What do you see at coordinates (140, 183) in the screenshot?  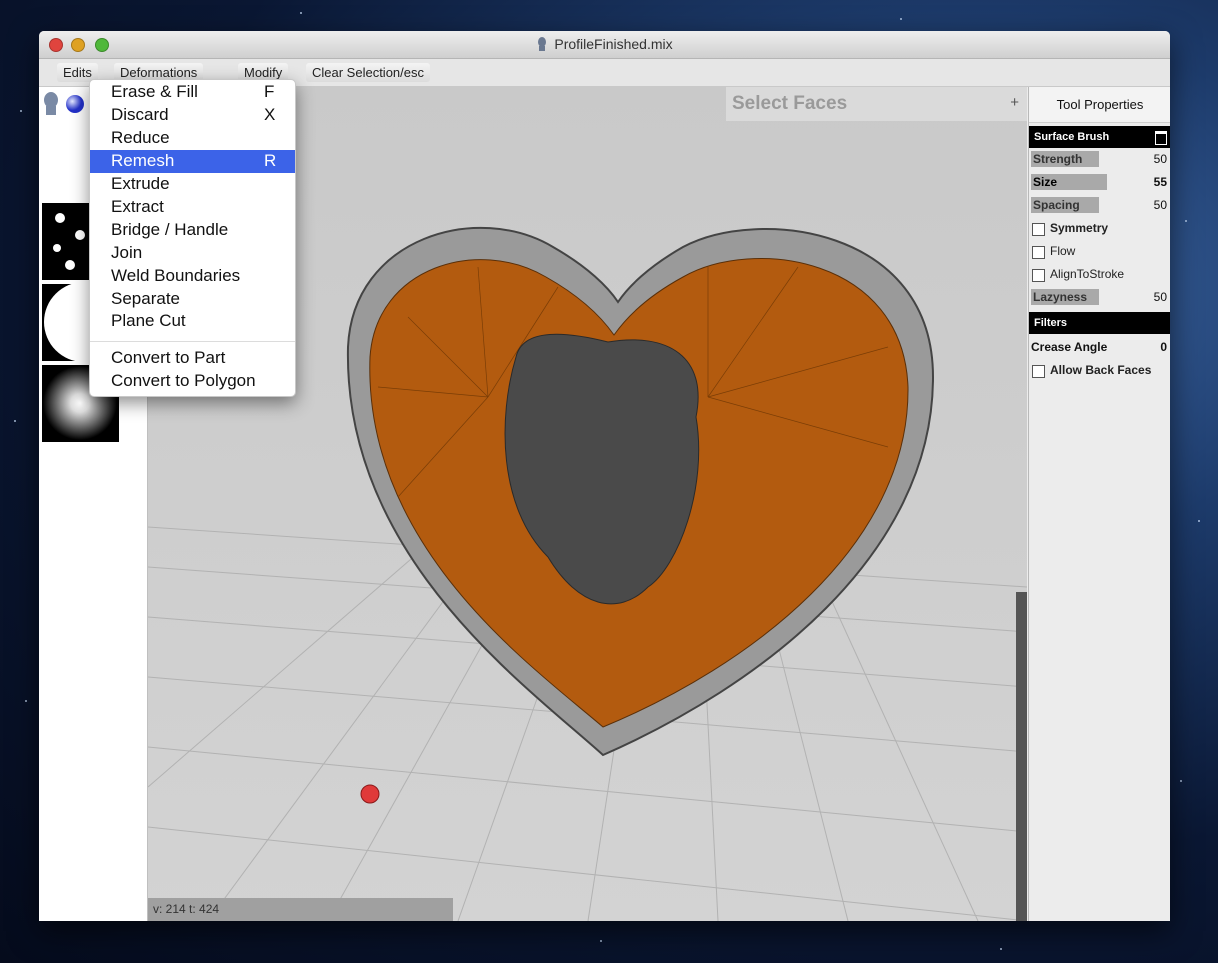 I see `menu-item-label: Extrude` at bounding box center [140, 183].